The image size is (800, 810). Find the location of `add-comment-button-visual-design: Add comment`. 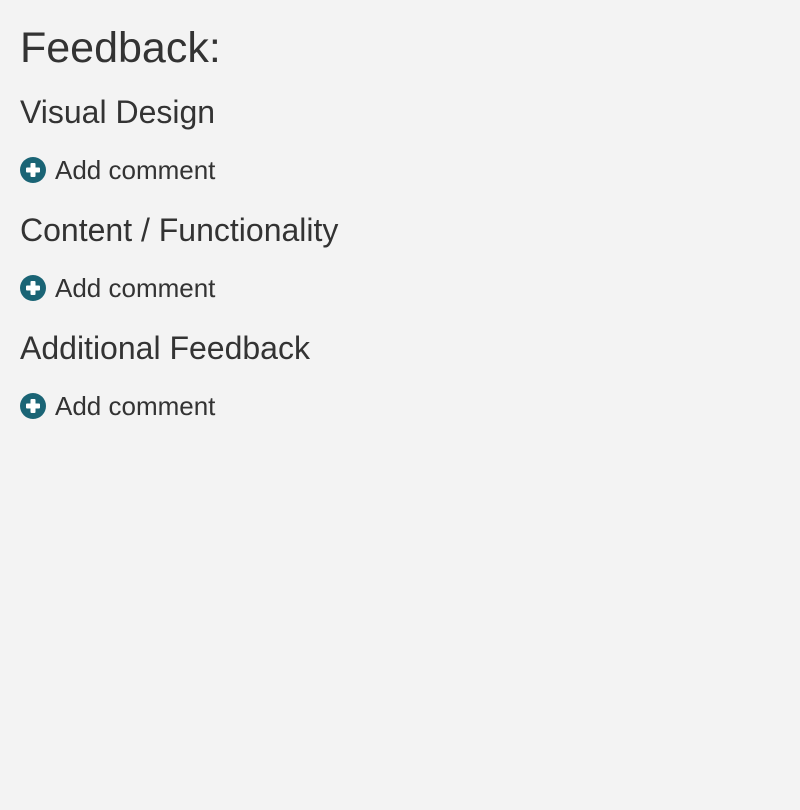

add-comment-button-visual-design: Add comment is located at coordinates (117, 170).